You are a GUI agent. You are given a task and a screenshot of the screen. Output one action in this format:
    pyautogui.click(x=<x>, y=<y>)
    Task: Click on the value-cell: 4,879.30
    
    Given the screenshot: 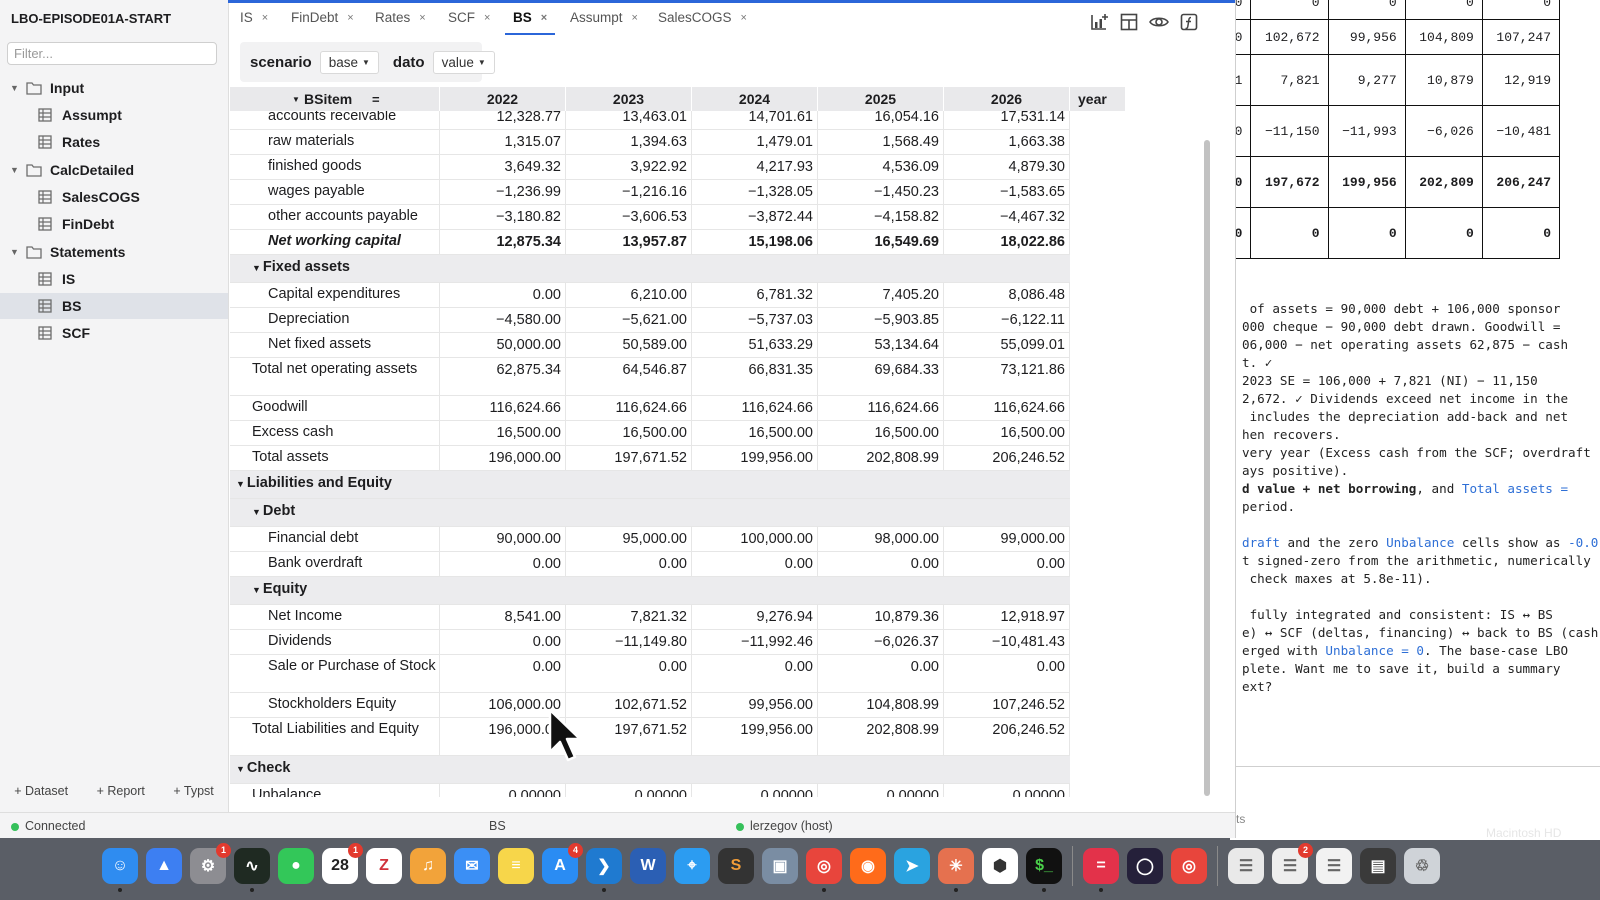 What is the action you would take?
    pyautogui.click(x=1007, y=167)
    